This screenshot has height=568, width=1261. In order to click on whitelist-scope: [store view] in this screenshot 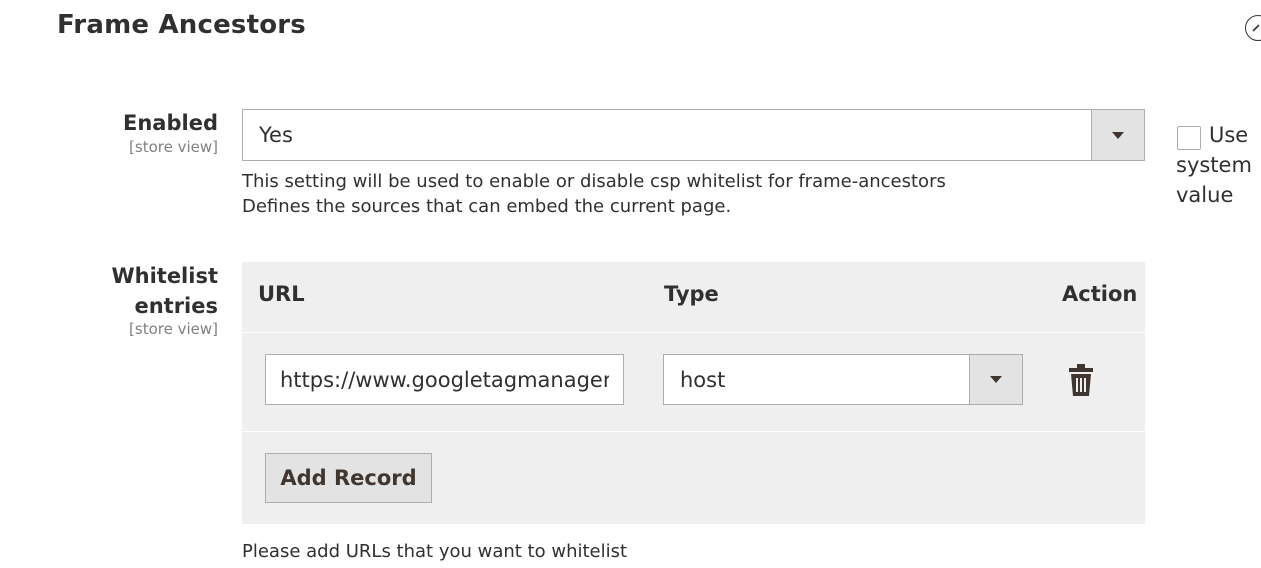, I will do `click(173, 329)`.